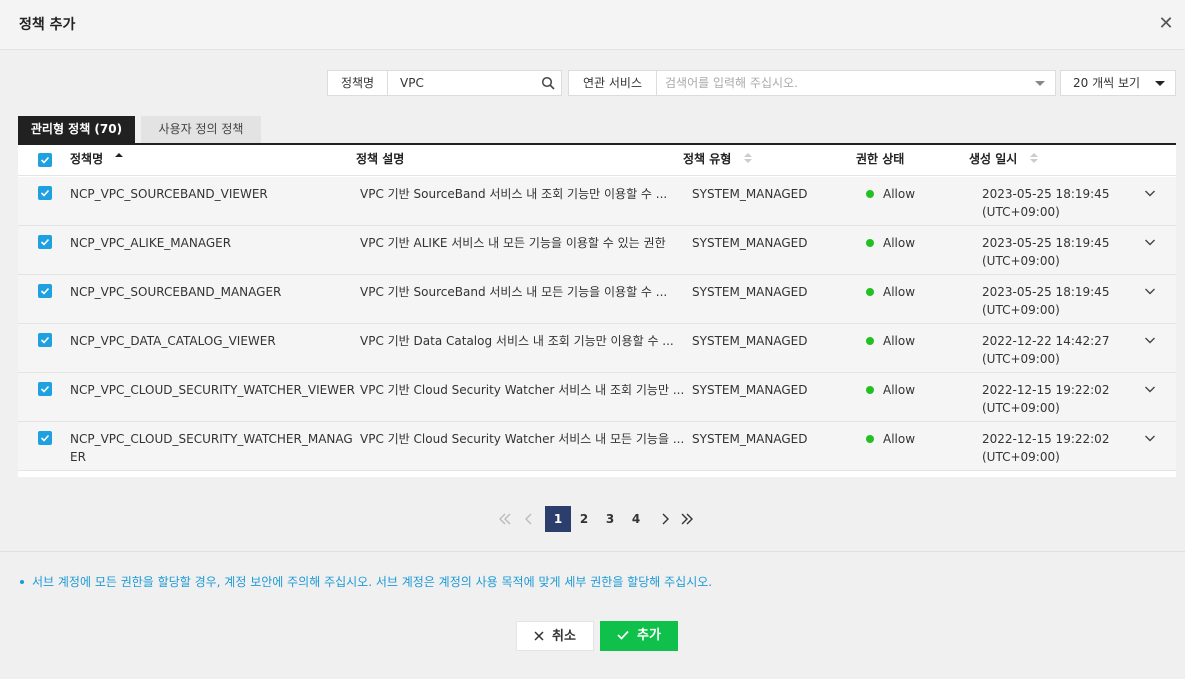  What do you see at coordinates (592, 551) in the screenshot?
I see `footer-divider` at bounding box center [592, 551].